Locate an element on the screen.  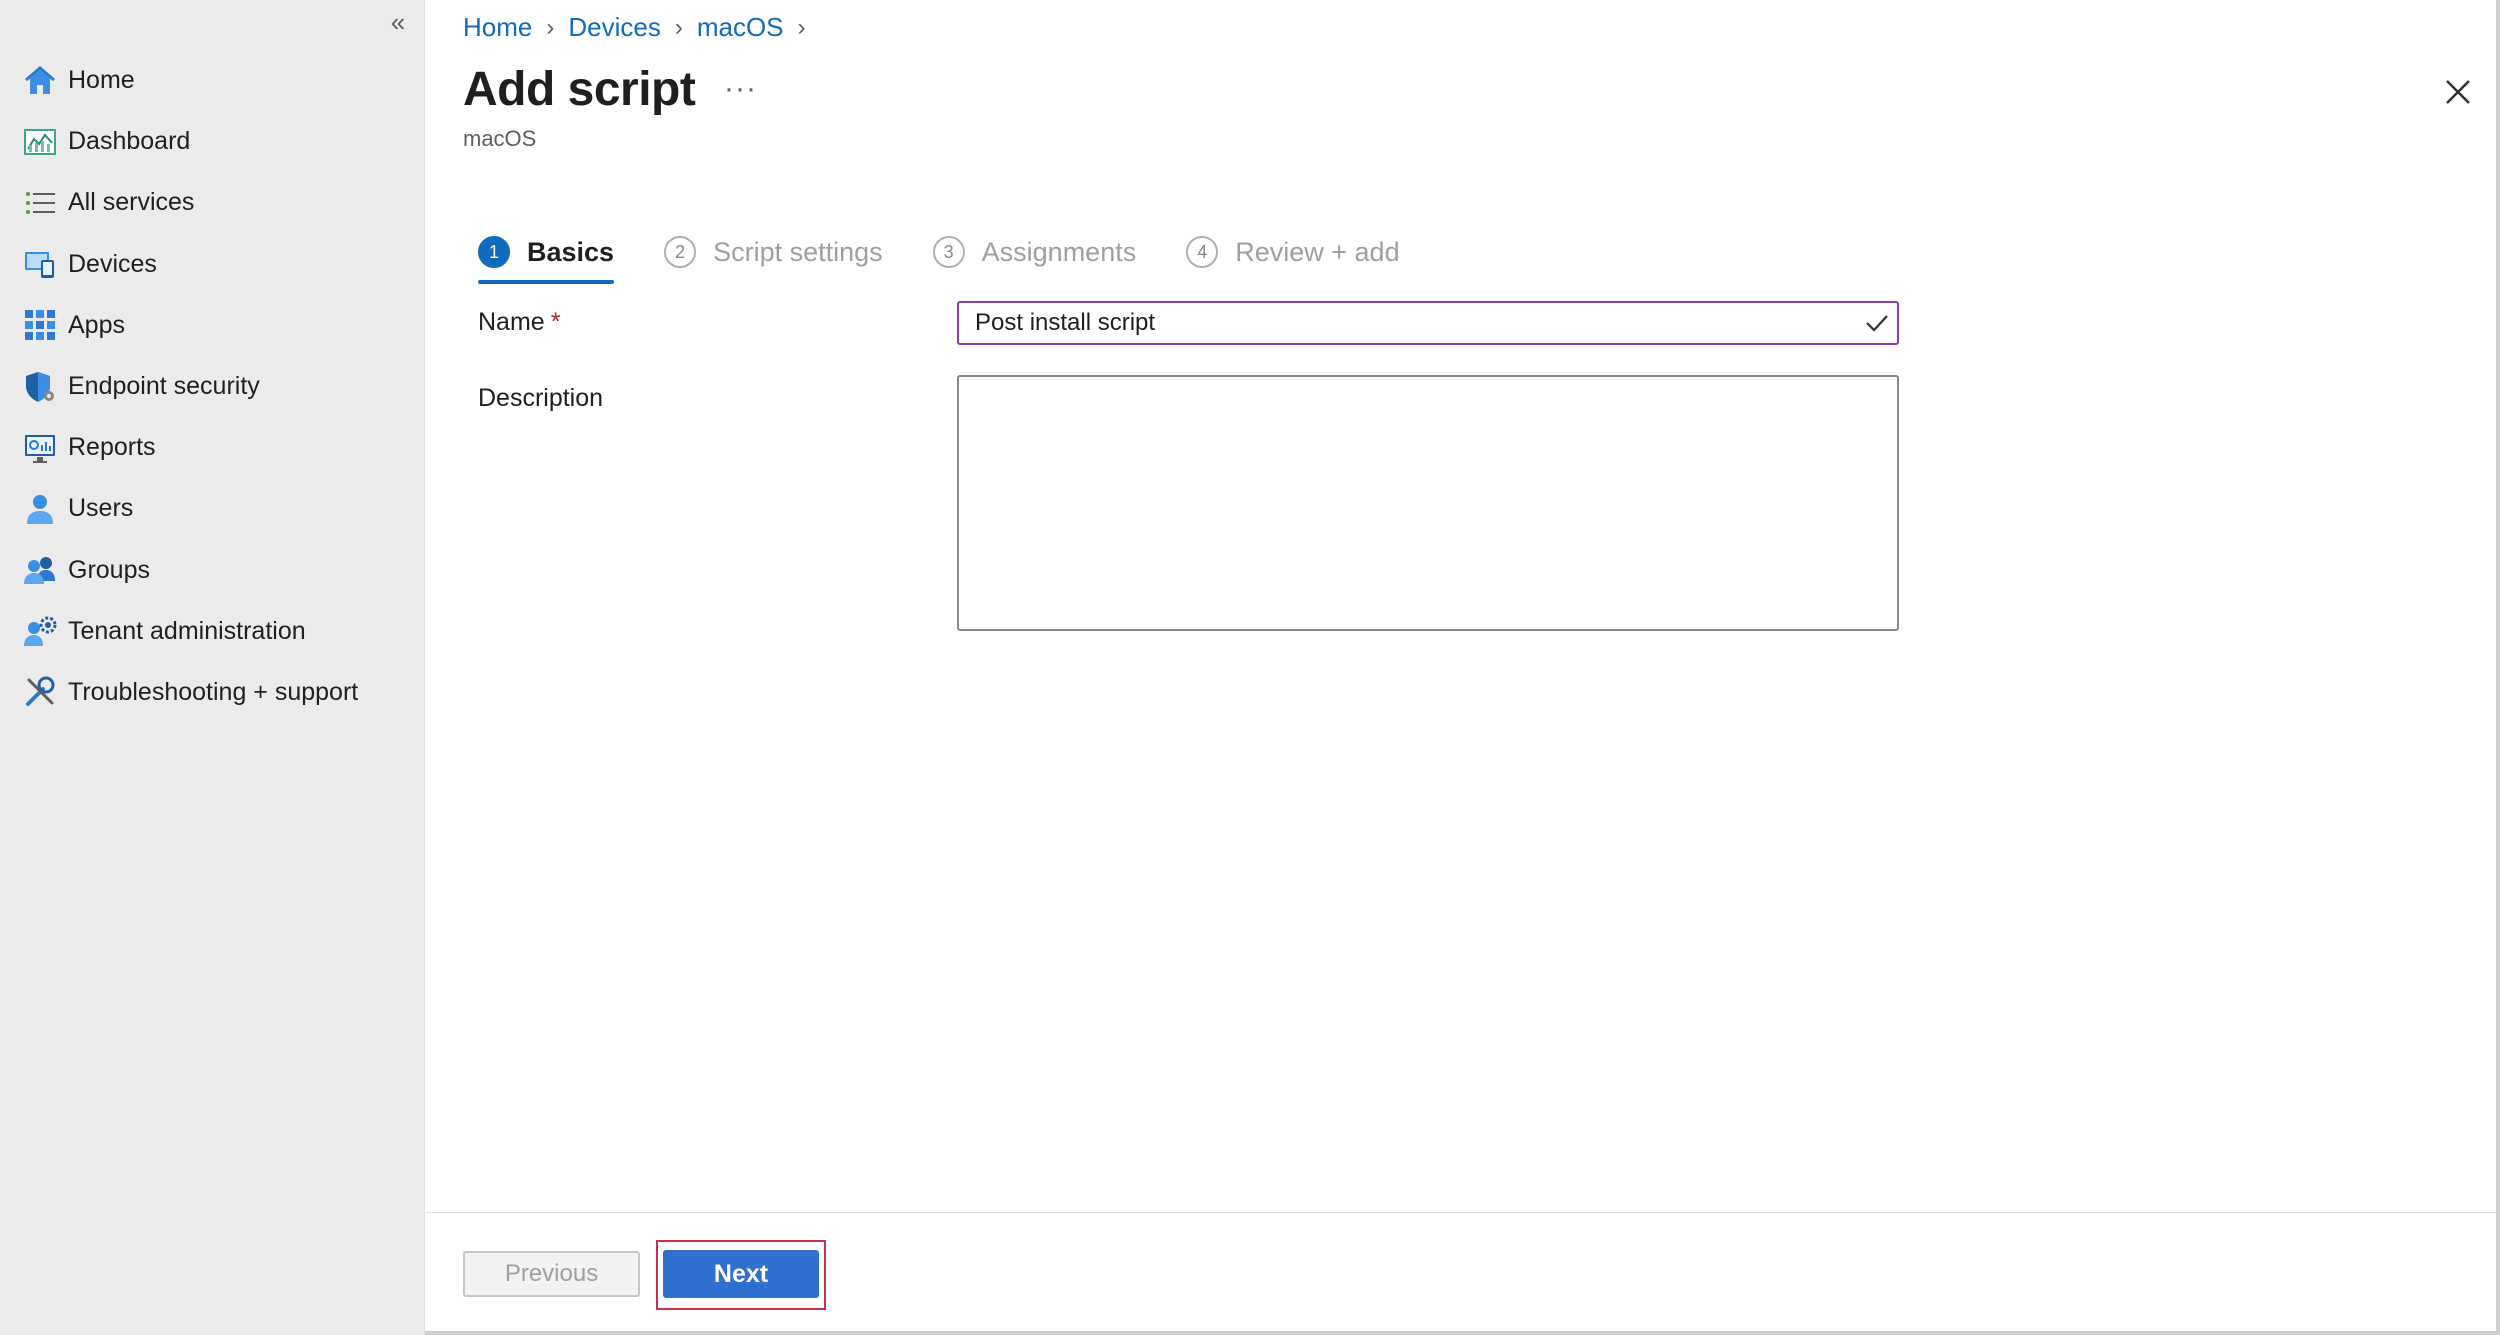
sidebar-item-label: All services is located at coordinates (131, 202).